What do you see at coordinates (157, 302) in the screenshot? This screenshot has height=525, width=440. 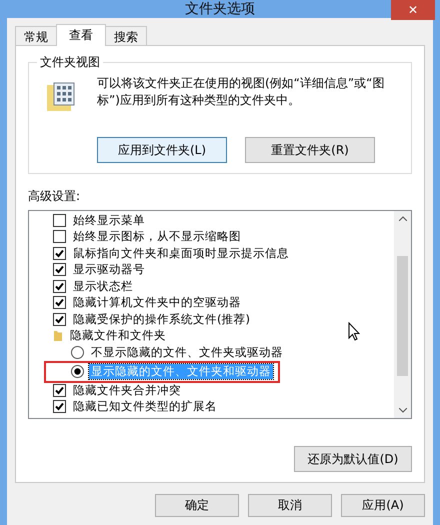 I see `option-label: 隐藏计算机文件夹中的空驱动器` at bounding box center [157, 302].